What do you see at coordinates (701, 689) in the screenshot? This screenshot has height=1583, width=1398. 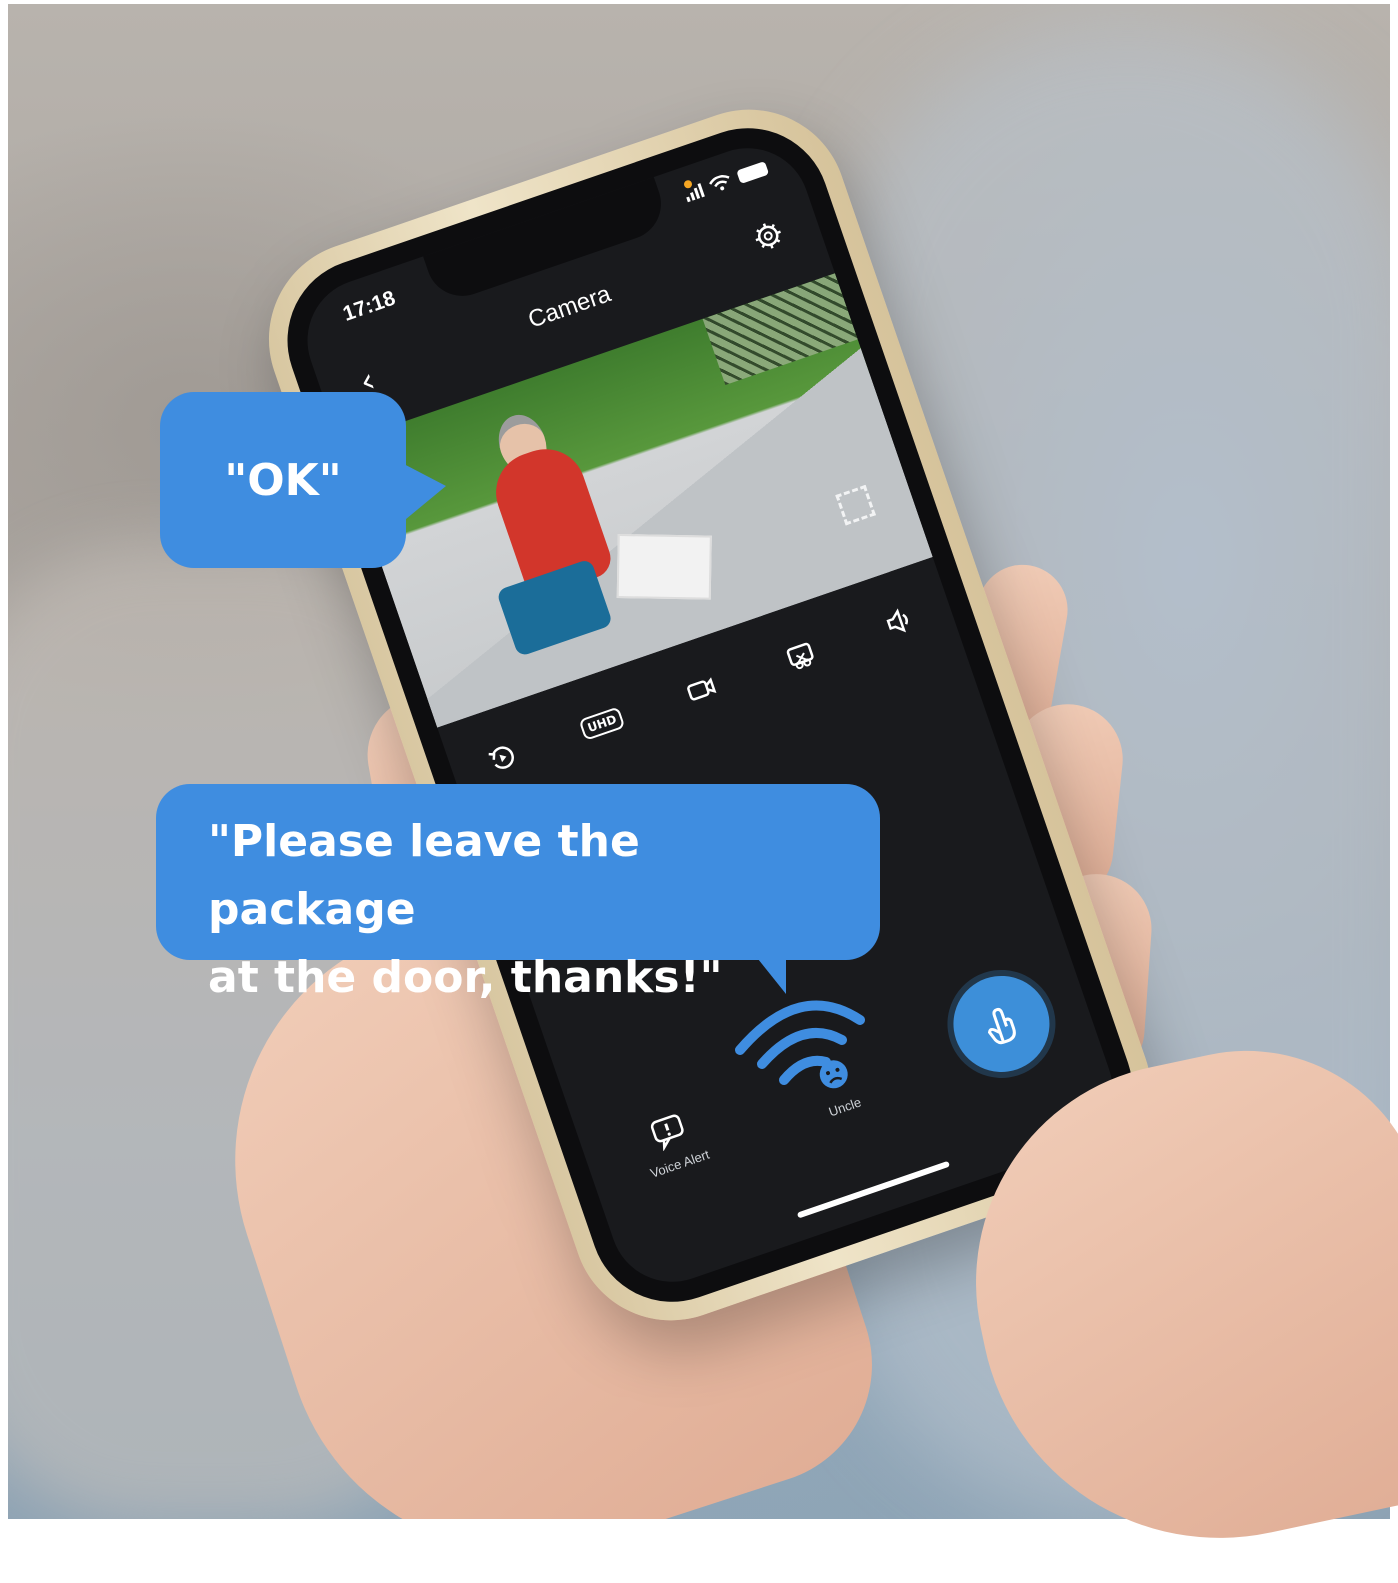 I see `record-video-icon` at bounding box center [701, 689].